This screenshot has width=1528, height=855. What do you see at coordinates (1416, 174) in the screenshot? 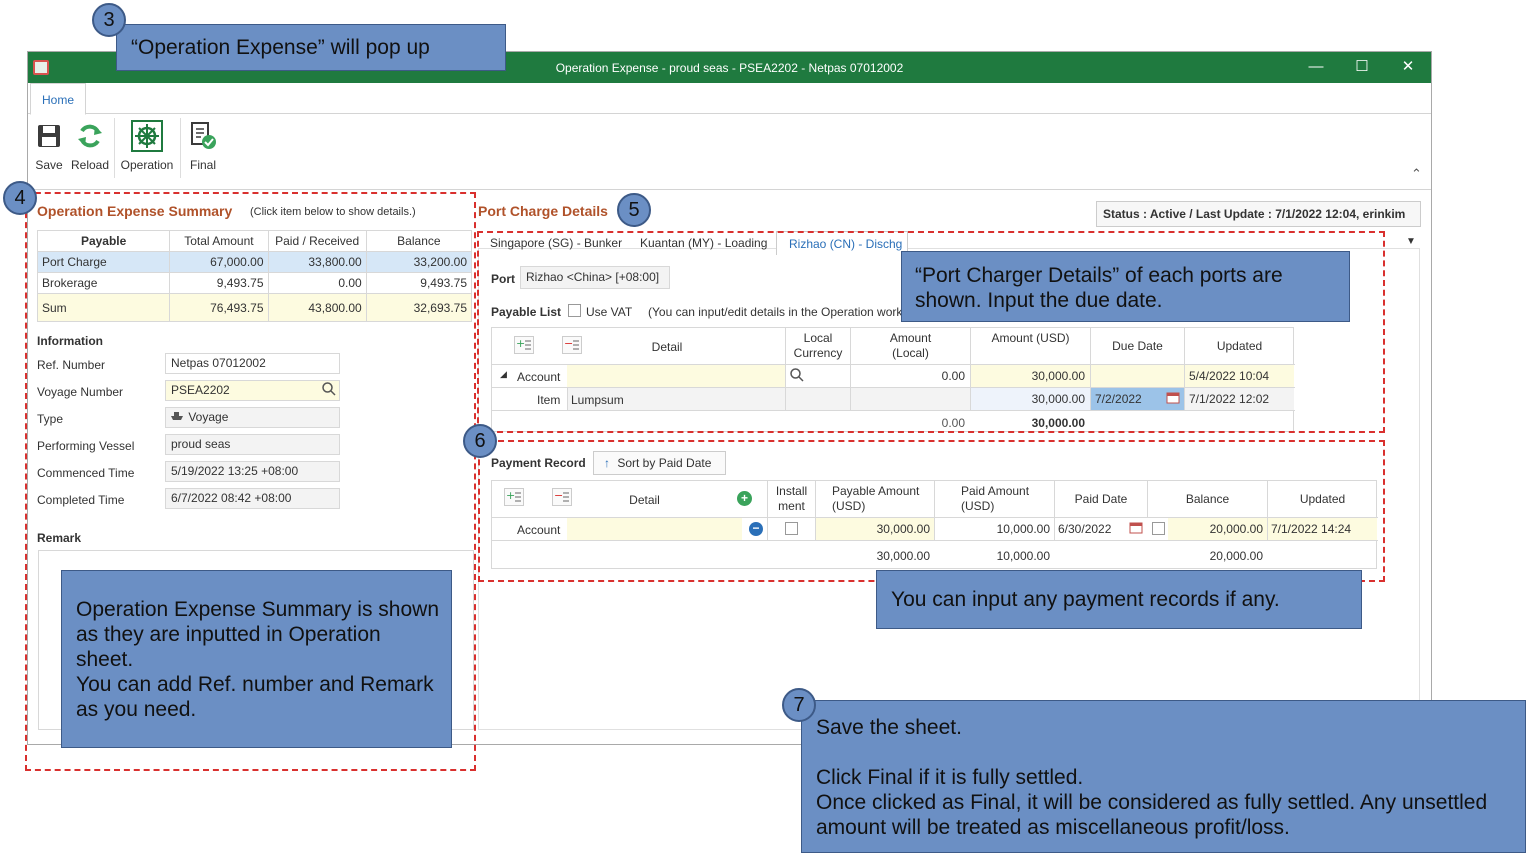
I see `ribbon-collapse-icon: ⌃` at bounding box center [1416, 174].